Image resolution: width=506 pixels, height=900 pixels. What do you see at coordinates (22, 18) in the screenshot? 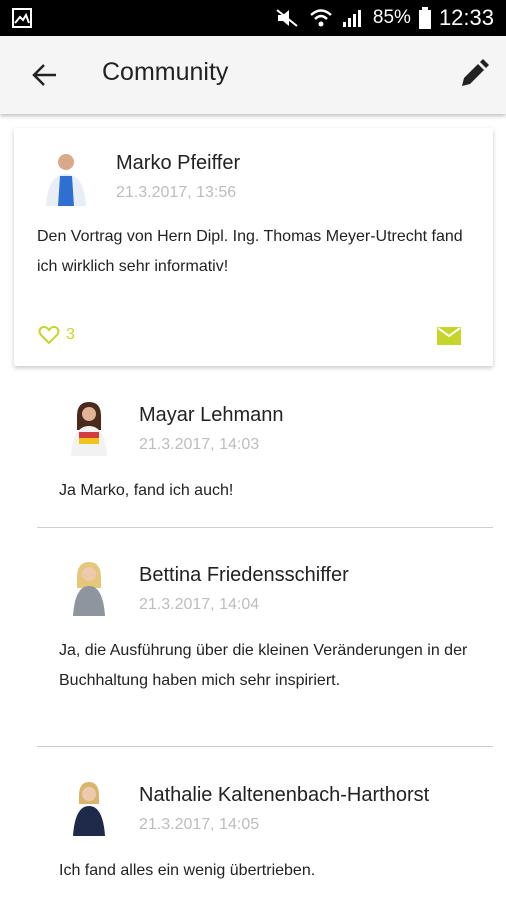
I see `gallery-notification-icon` at bounding box center [22, 18].